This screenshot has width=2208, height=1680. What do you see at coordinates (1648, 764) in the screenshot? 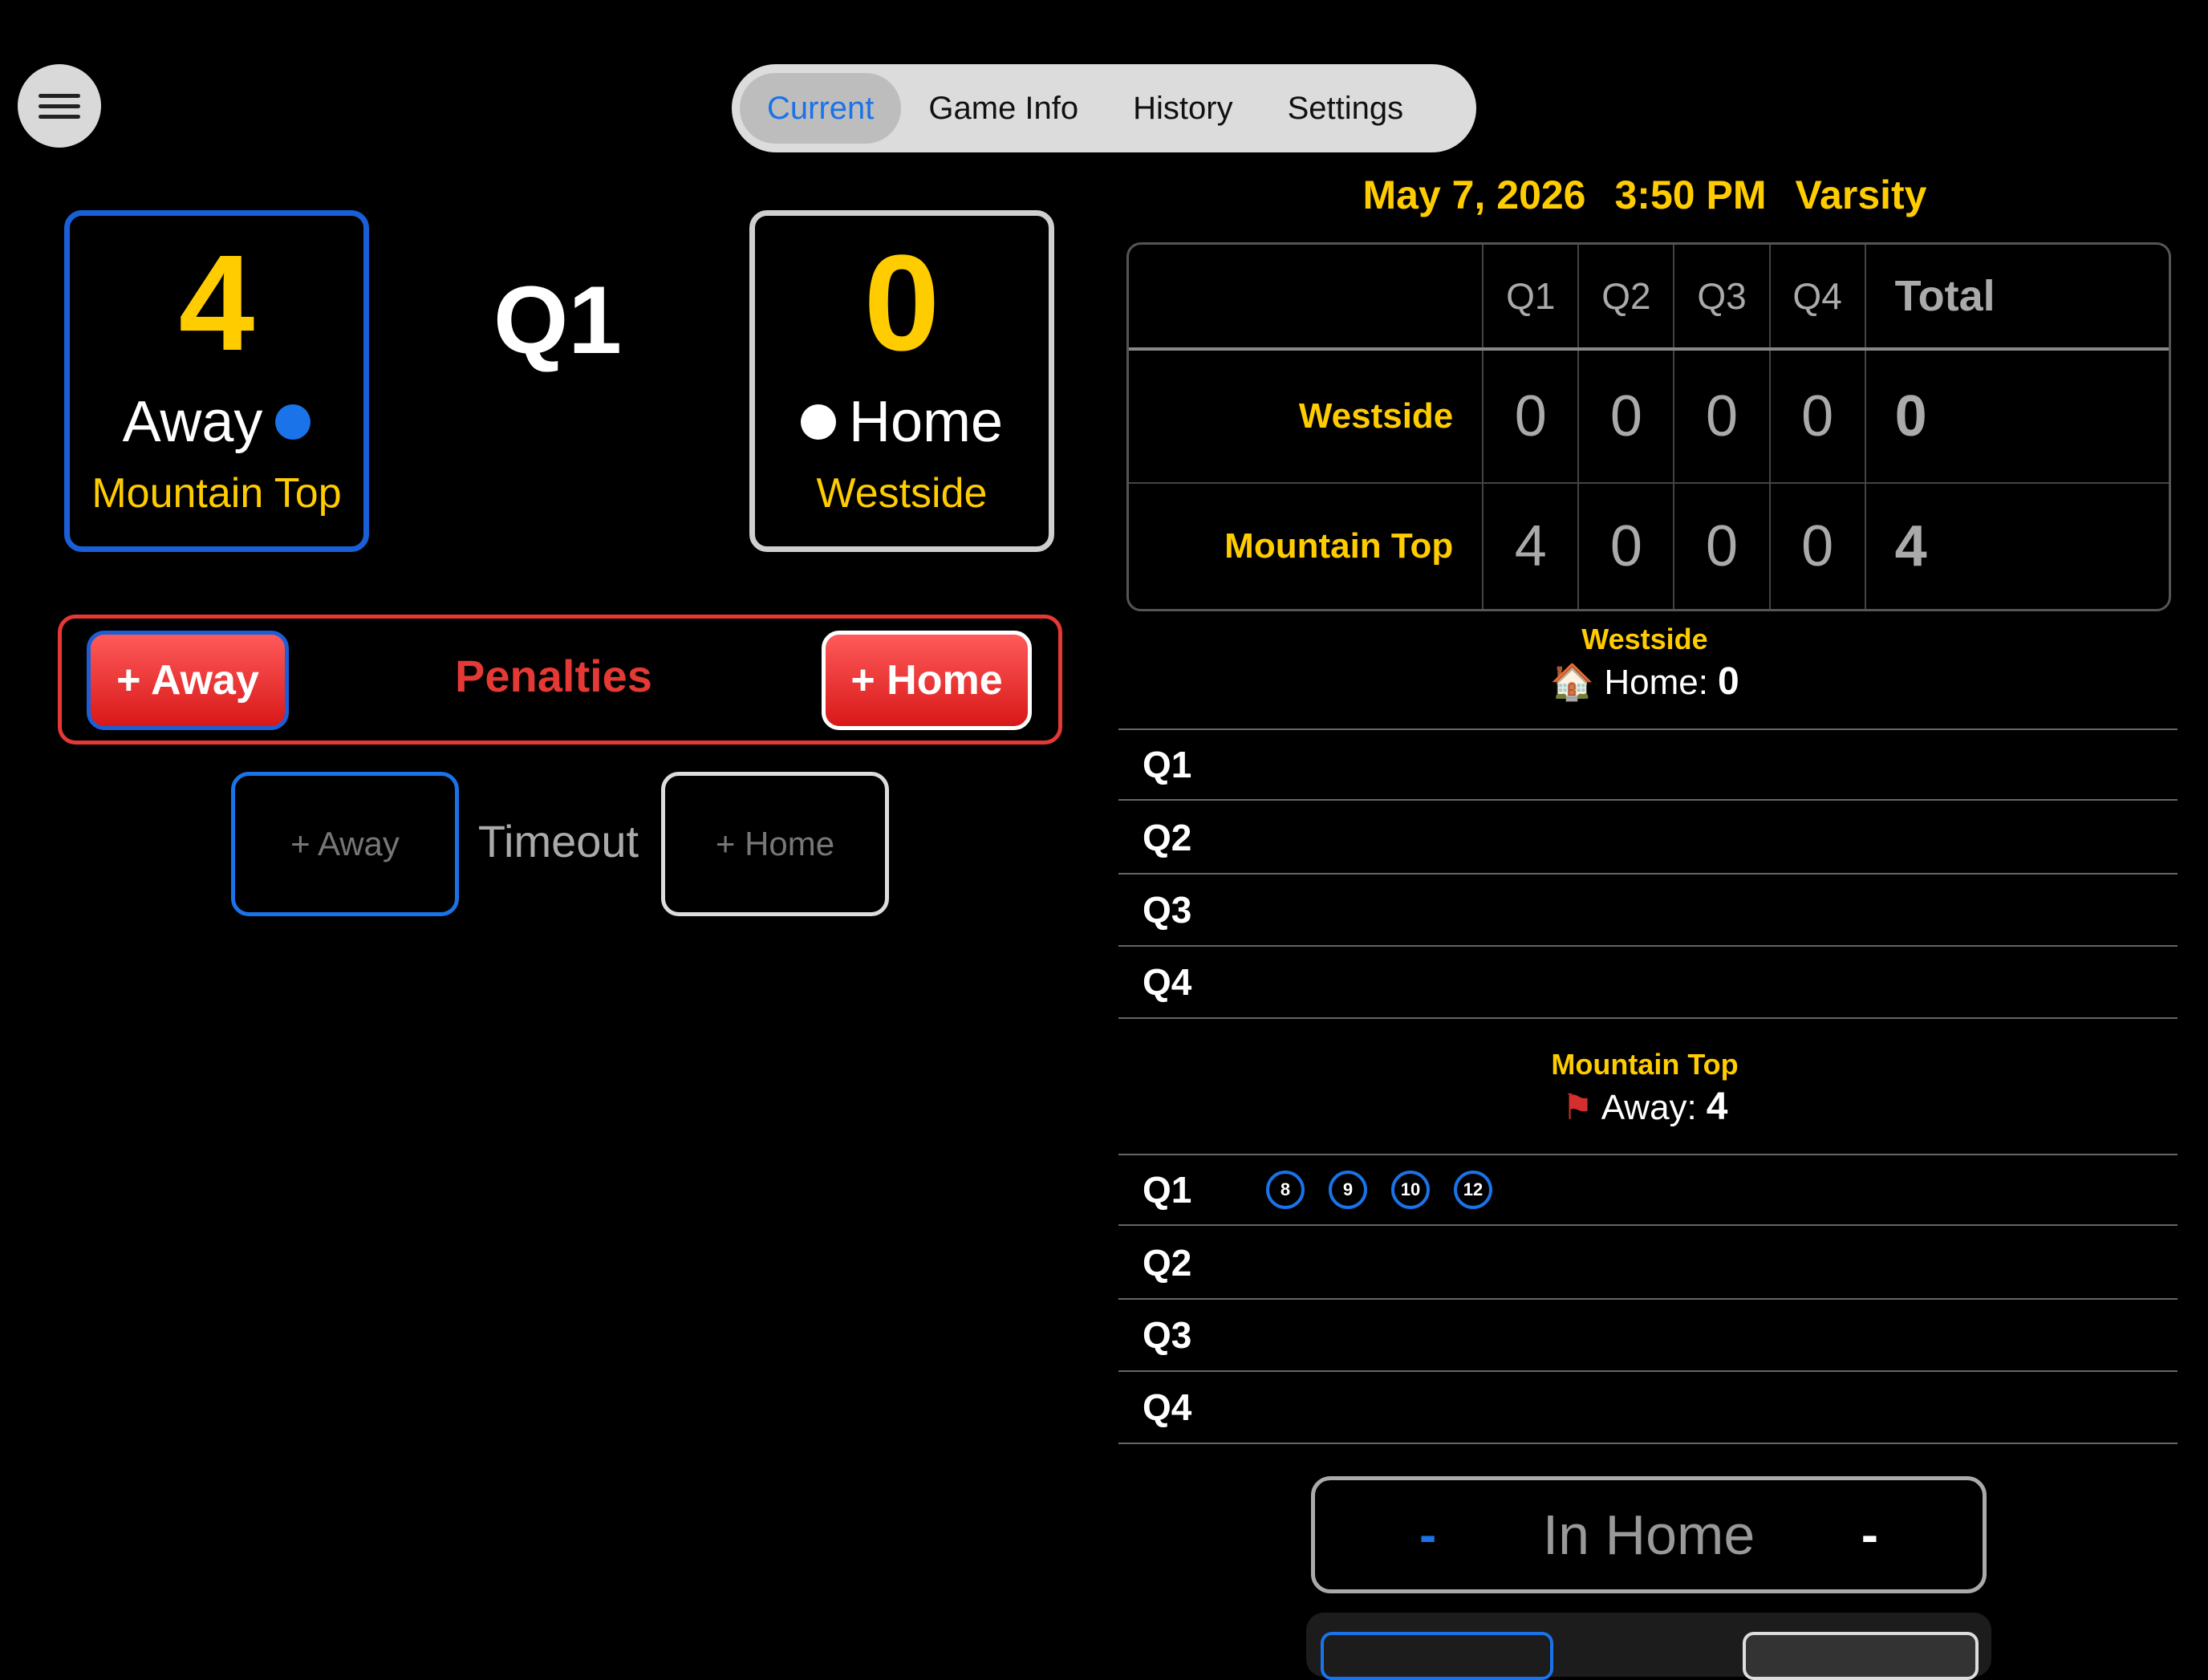
I see `home-q1-row: Q1` at bounding box center [1648, 764].